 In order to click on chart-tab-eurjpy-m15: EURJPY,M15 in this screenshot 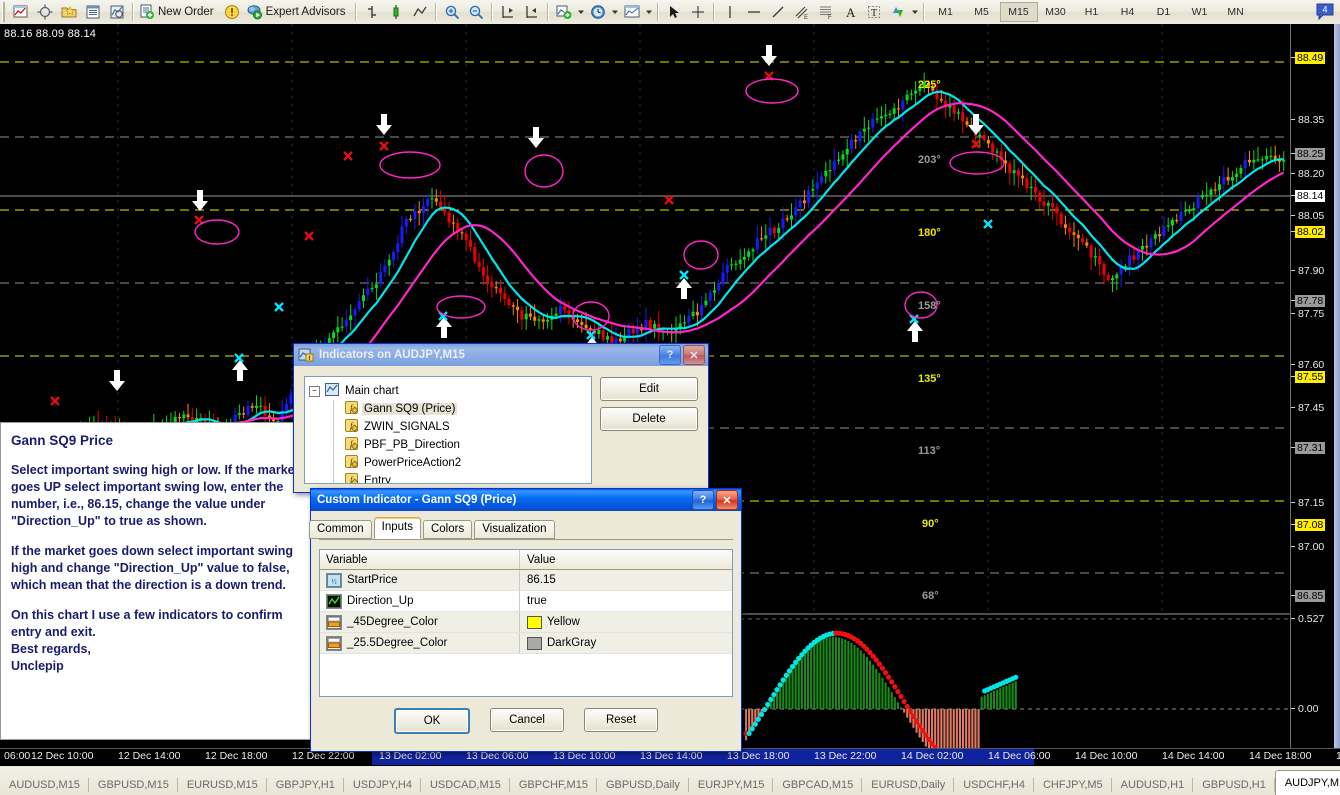, I will do `click(731, 785)`.